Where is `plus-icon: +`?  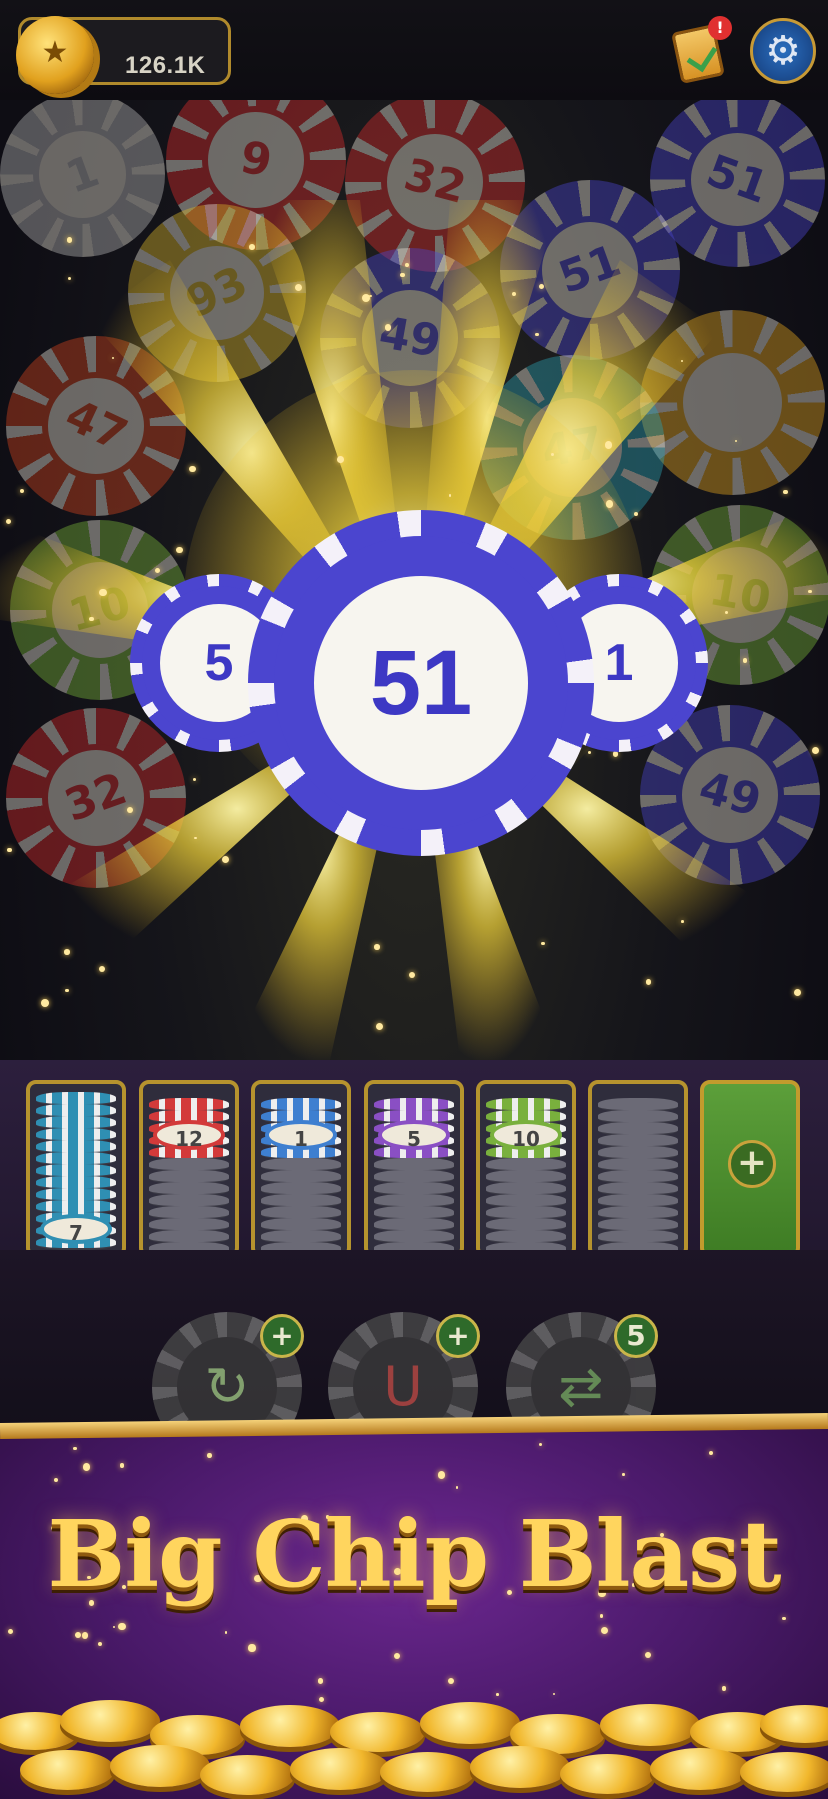
plus-icon: + is located at coordinates (752, 1164).